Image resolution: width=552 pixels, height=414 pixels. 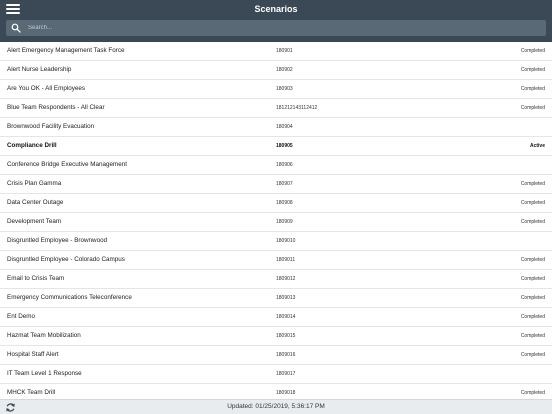 What do you see at coordinates (284, 222) in the screenshot?
I see `scenario-code: 180909` at bounding box center [284, 222].